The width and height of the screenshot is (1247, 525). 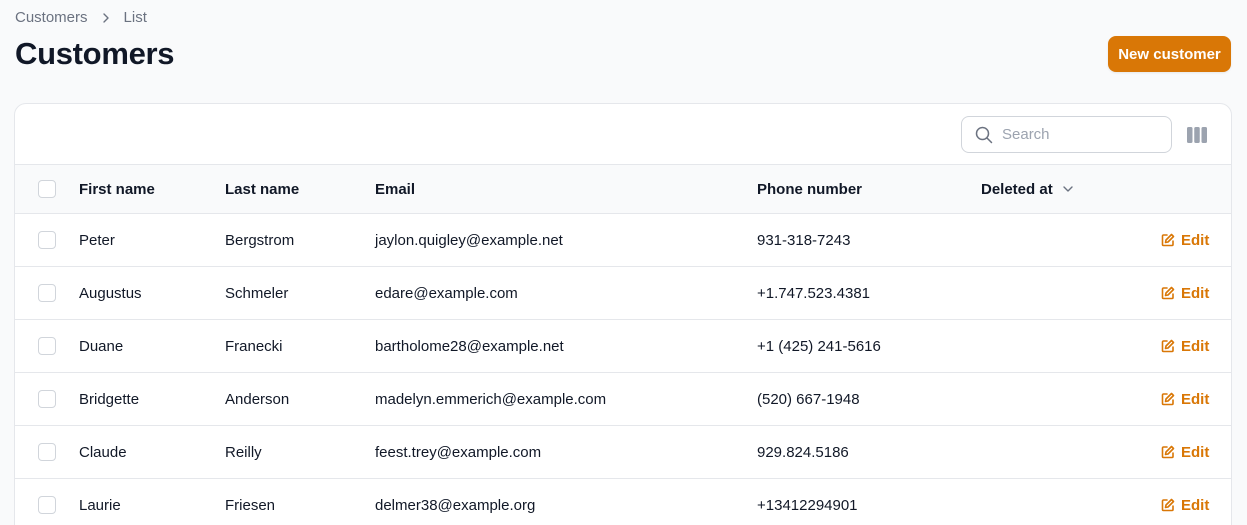 What do you see at coordinates (110, 293) in the screenshot?
I see `cell-first-name: Augustus` at bounding box center [110, 293].